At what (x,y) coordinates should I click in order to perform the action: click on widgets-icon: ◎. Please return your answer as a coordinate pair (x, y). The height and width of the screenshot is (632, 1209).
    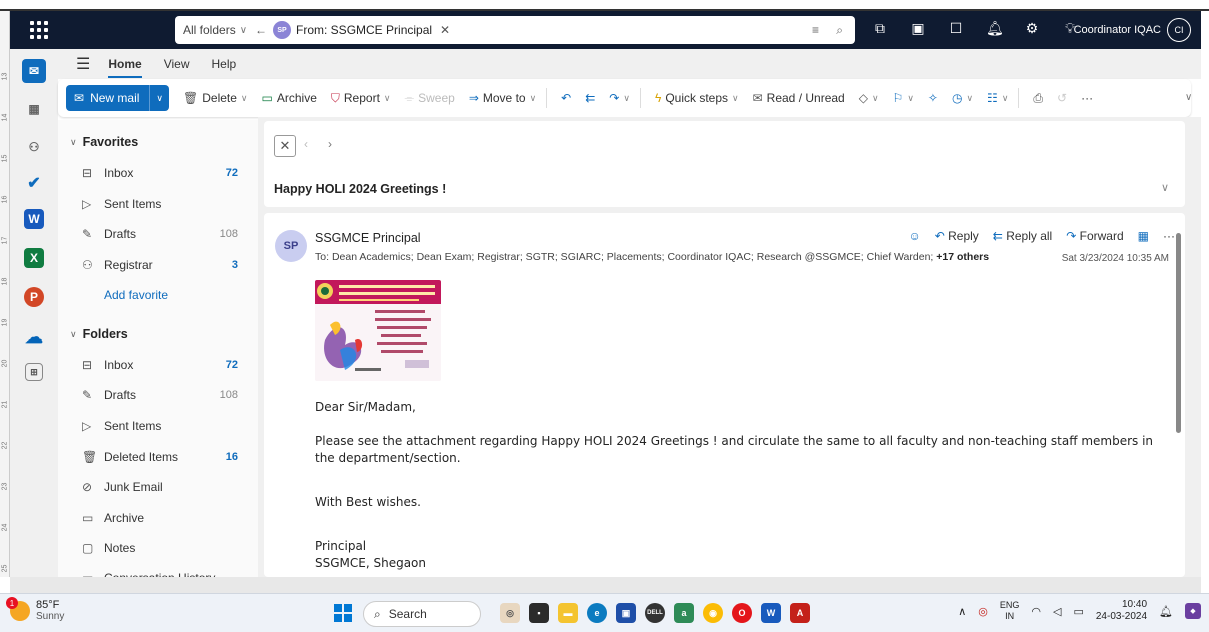
    Looking at the image, I should click on (510, 613).